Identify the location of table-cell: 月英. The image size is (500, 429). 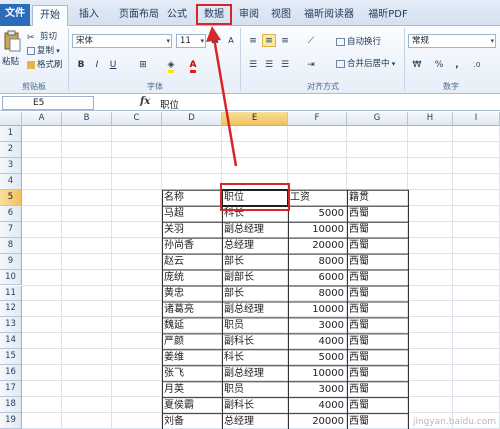
(192, 389).